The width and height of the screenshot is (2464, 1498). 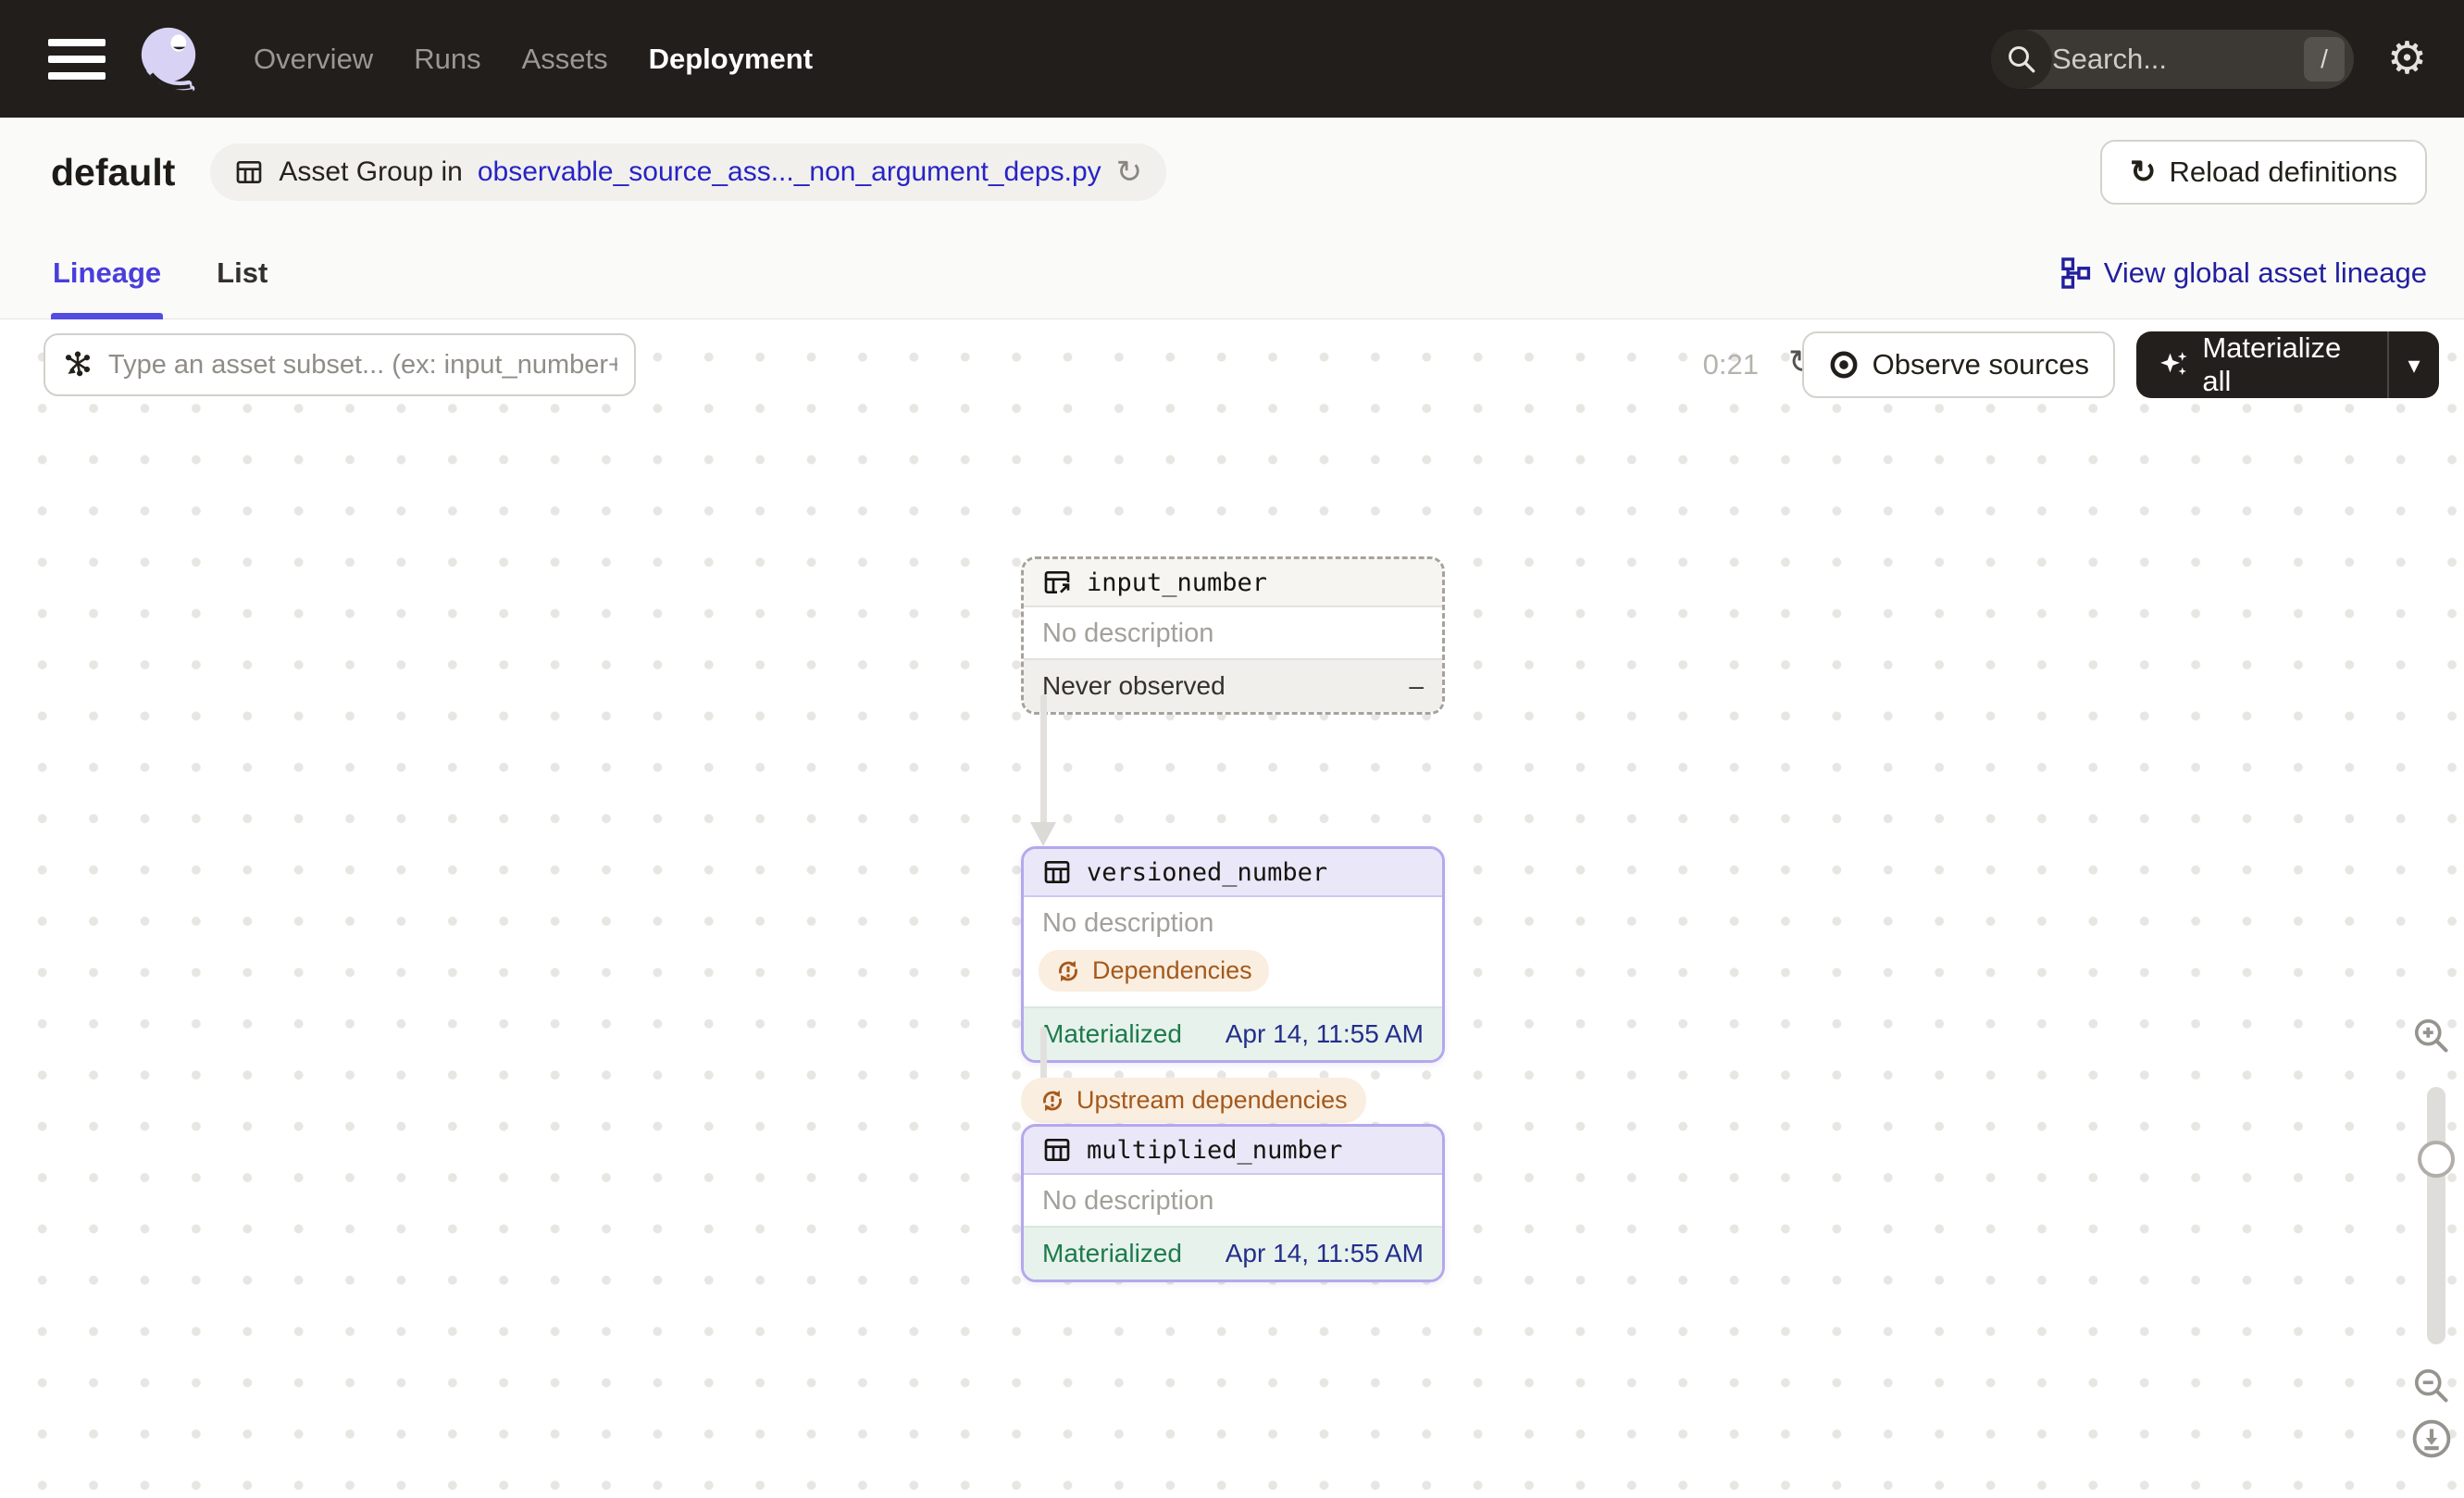 I want to click on gear-icon: ⚙, so click(x=2407, y=58).